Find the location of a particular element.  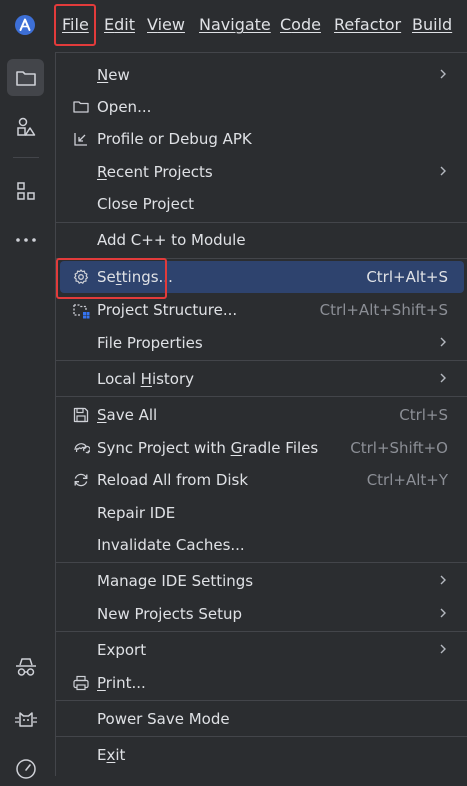

project-tool-button is located at coordinates (25, 77).